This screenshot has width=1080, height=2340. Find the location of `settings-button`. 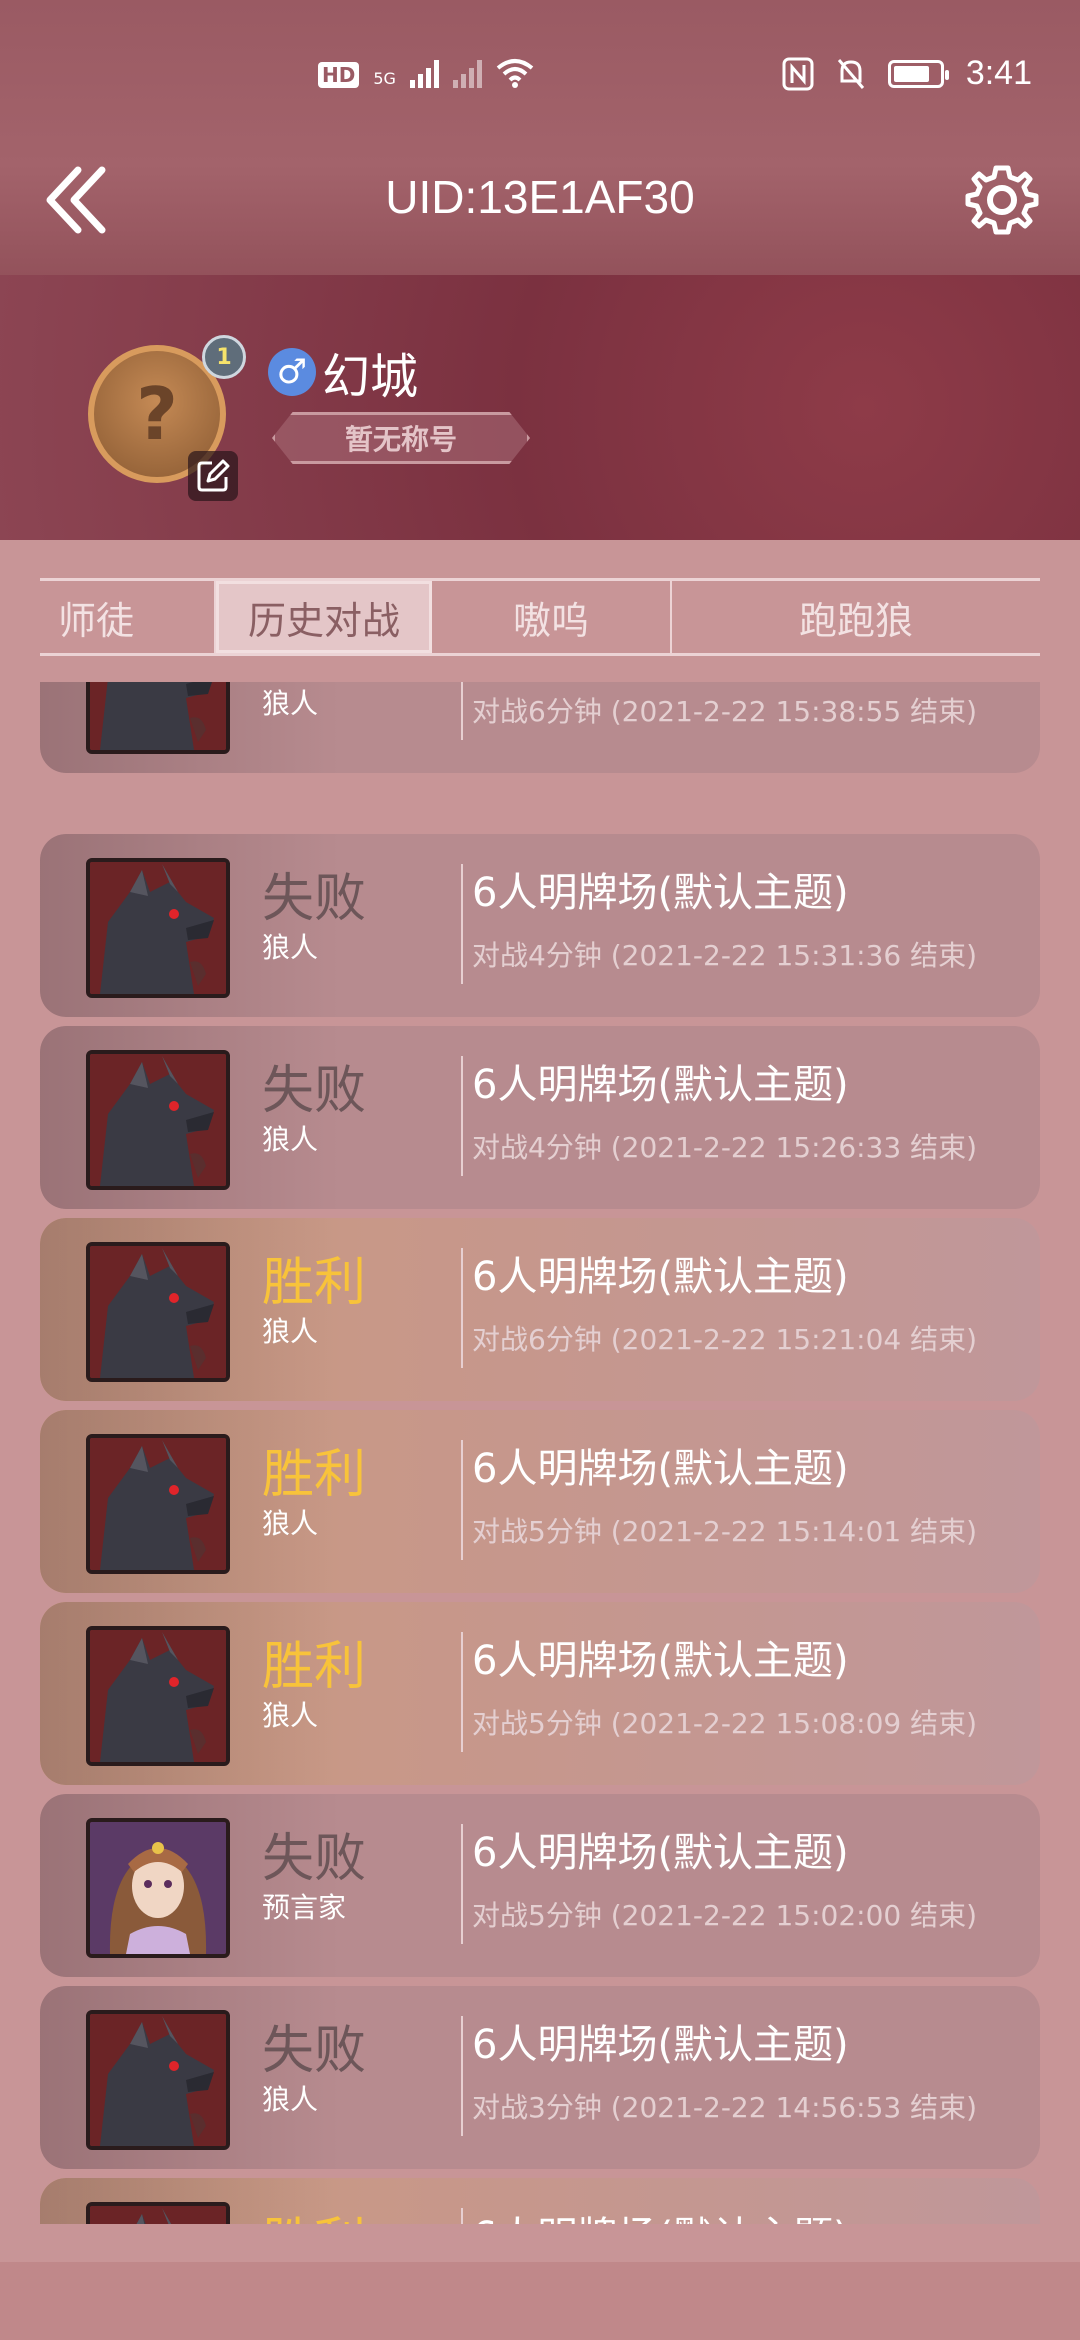

settings-button is located at coordinates (1002, 200).